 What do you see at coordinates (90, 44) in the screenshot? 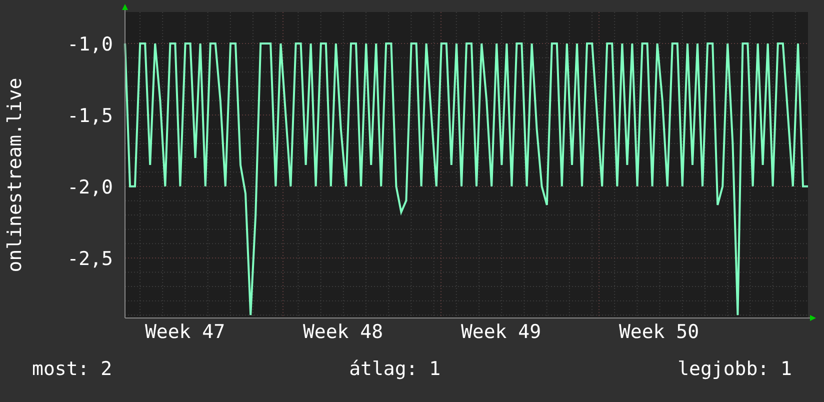
I see `y-tick-label: -1,0` at bounding box center [90, 44].